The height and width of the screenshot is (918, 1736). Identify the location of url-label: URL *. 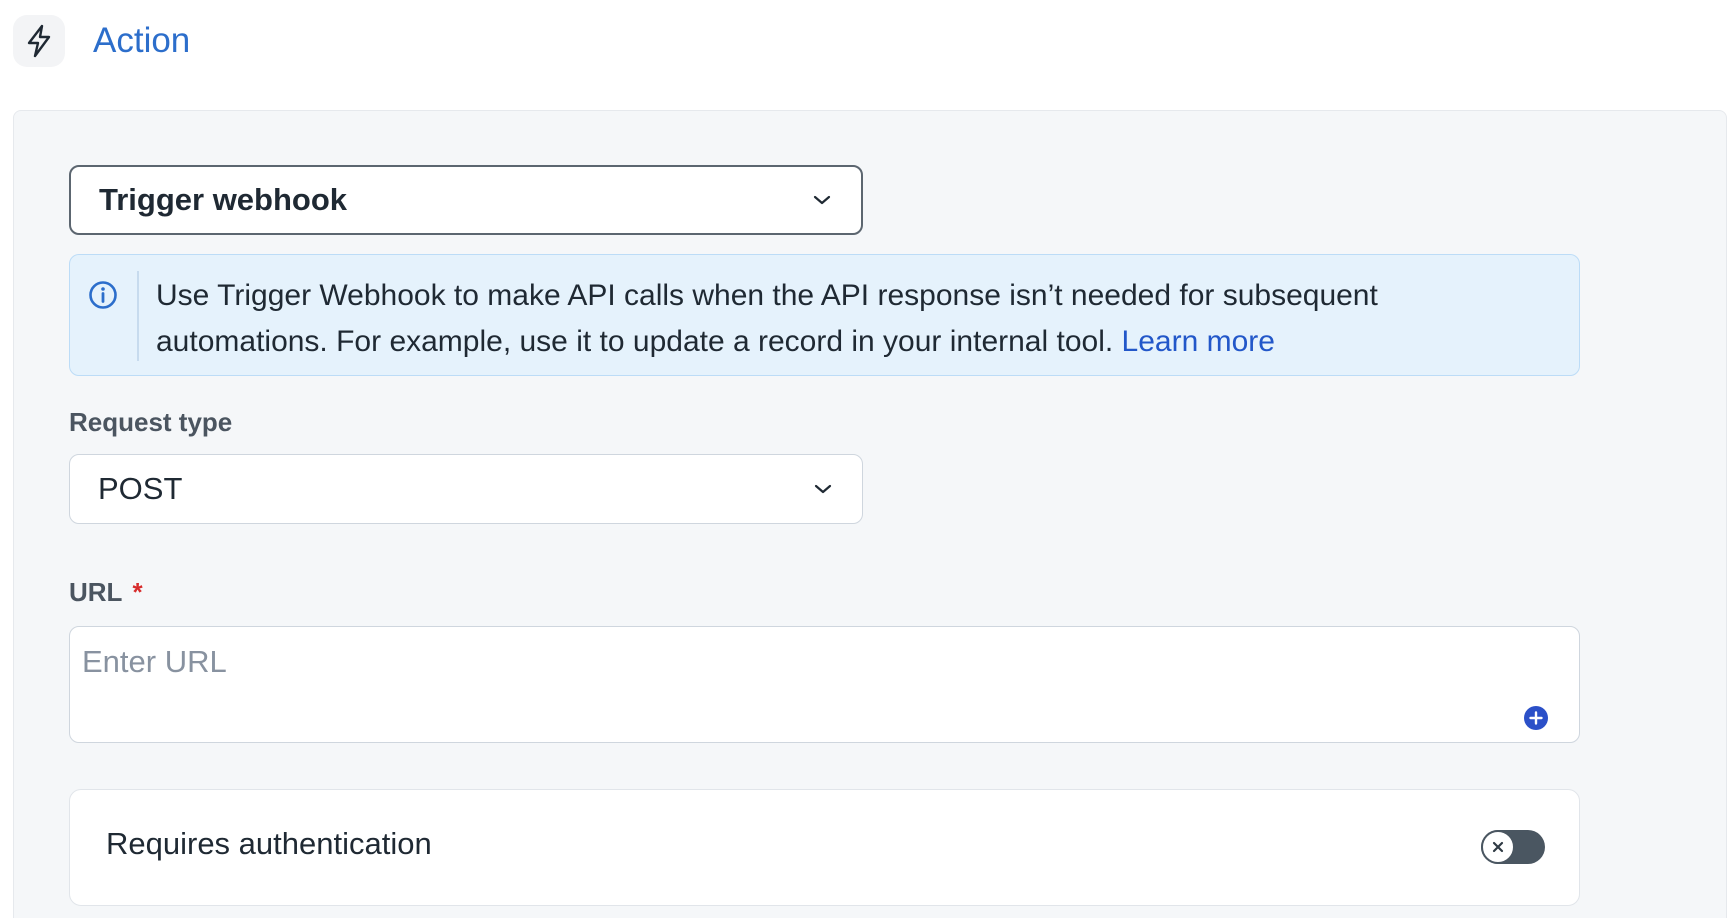
(106, 592).